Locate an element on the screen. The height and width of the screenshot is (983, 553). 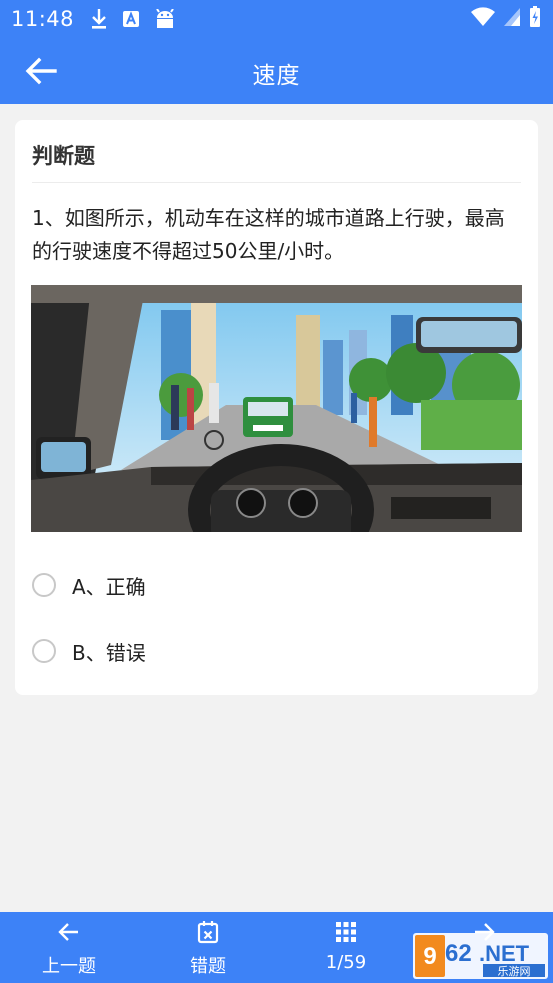
app-bar: 速度 is located at coordinates (276, 71).